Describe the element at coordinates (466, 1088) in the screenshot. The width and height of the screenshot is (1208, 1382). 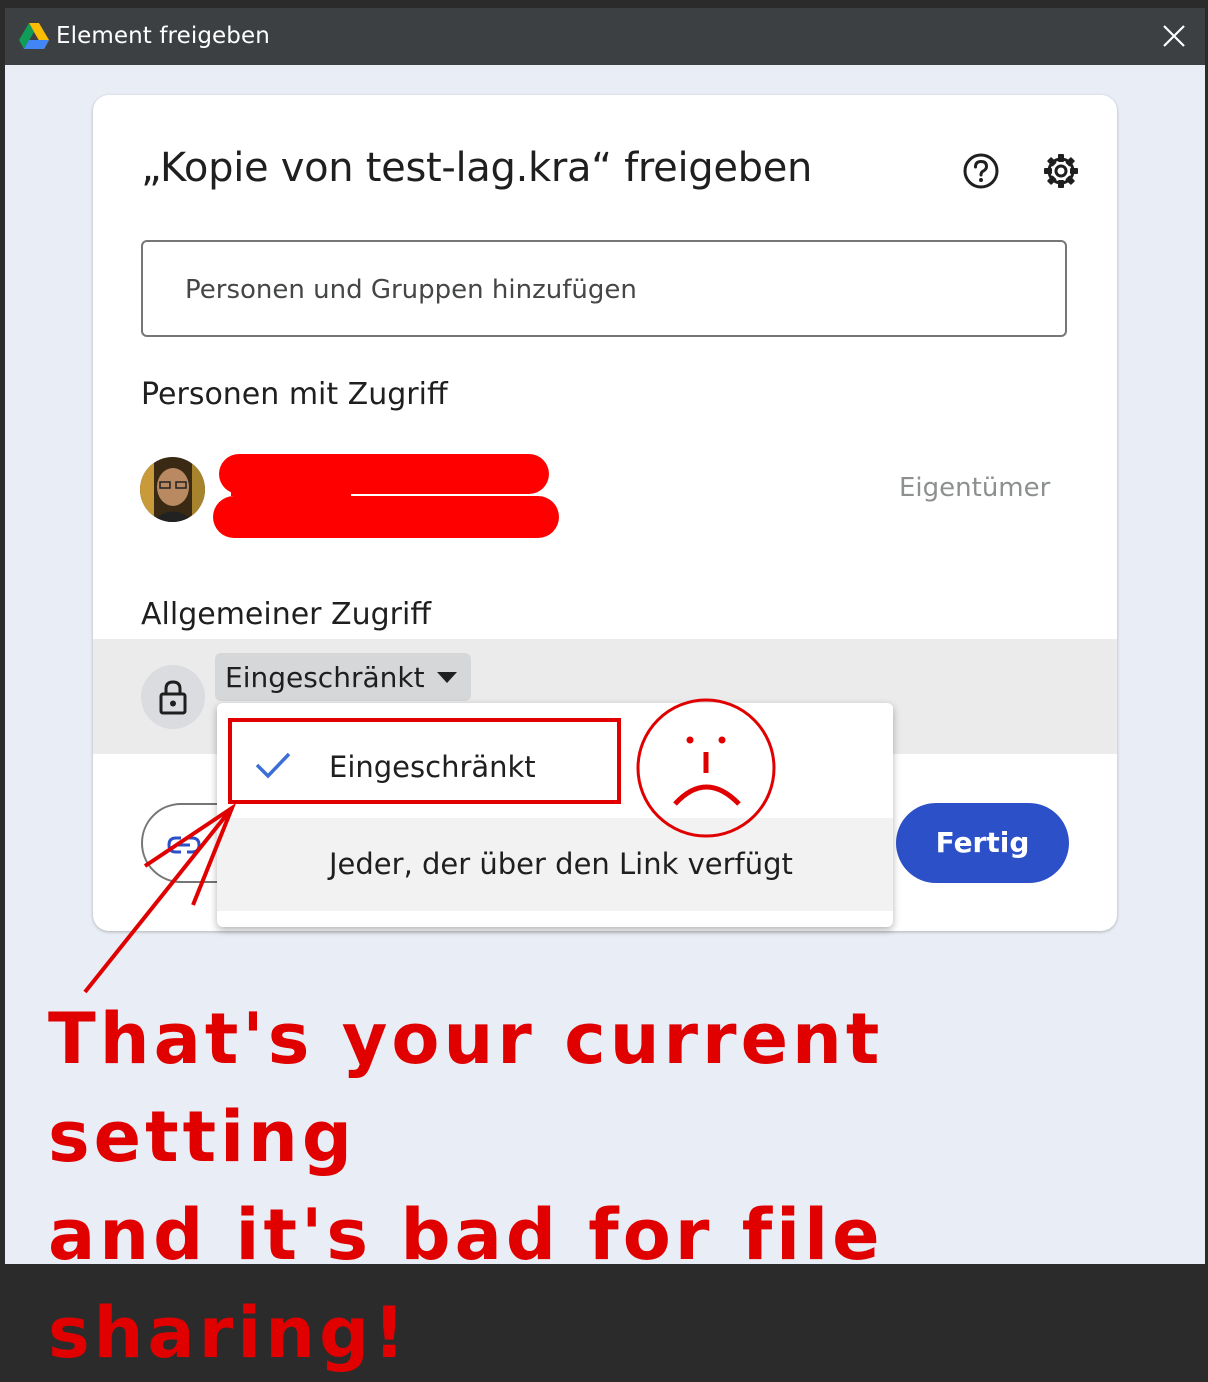
I see `annotation-caption-line1: That's your current setting` at that location.